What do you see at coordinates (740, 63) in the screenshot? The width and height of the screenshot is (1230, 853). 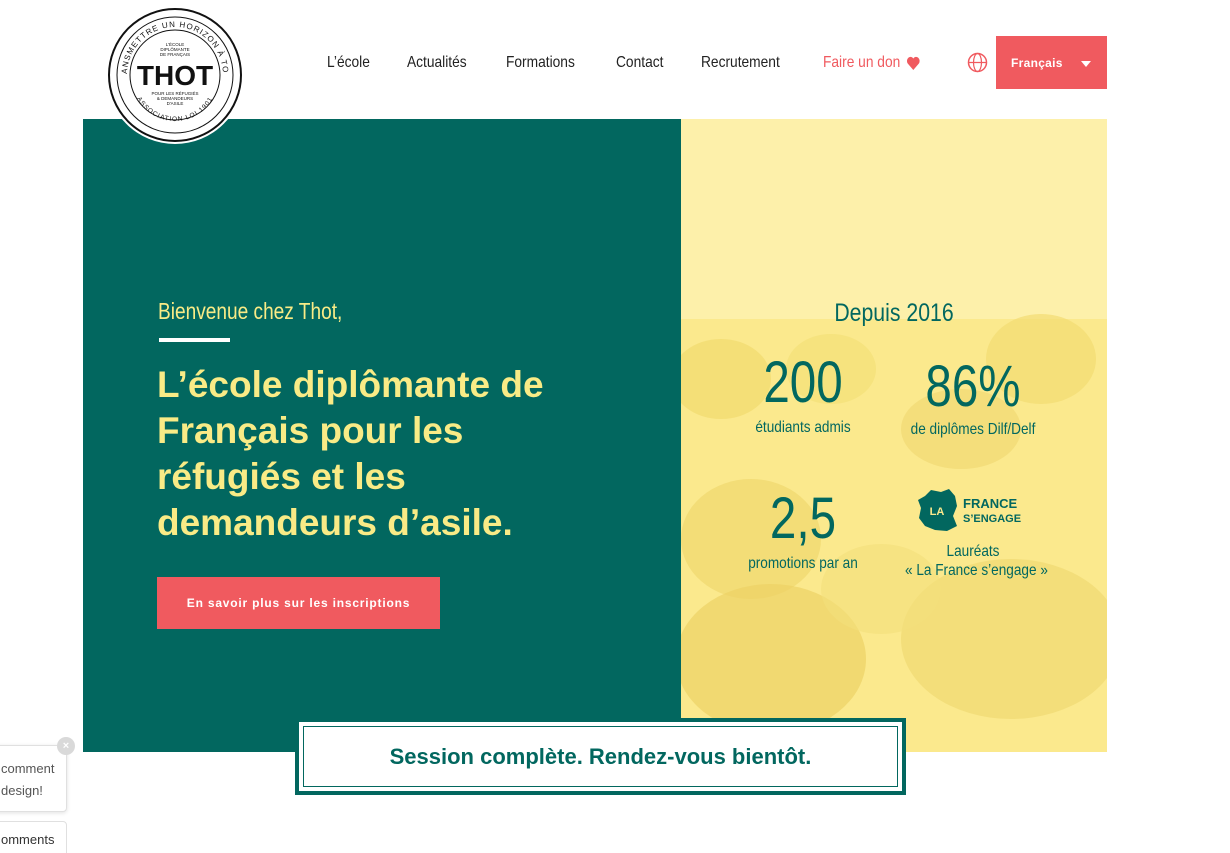 I see `nav-item-recrutement: Recrutement` at bounding box center [740, 63].